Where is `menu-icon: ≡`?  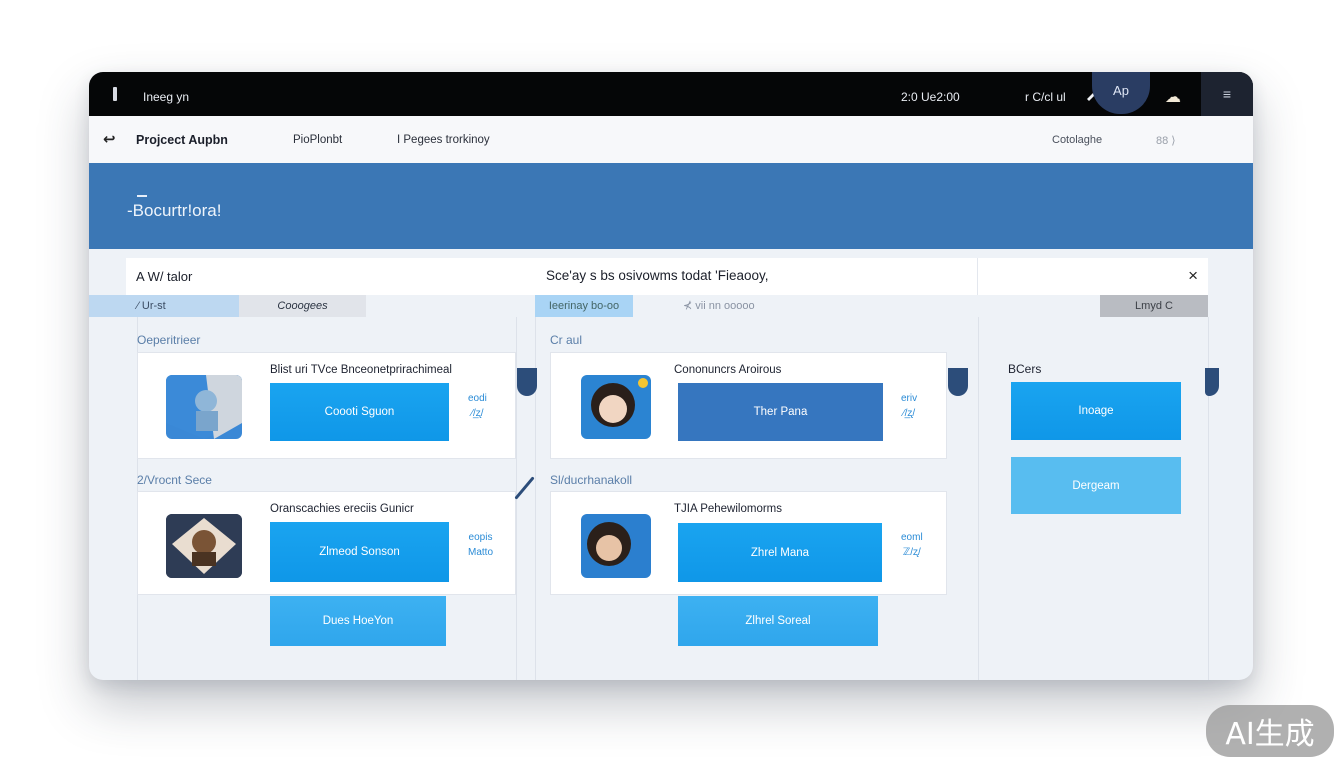 menu-icon: ≡ is located at coordinates (1227, 94).